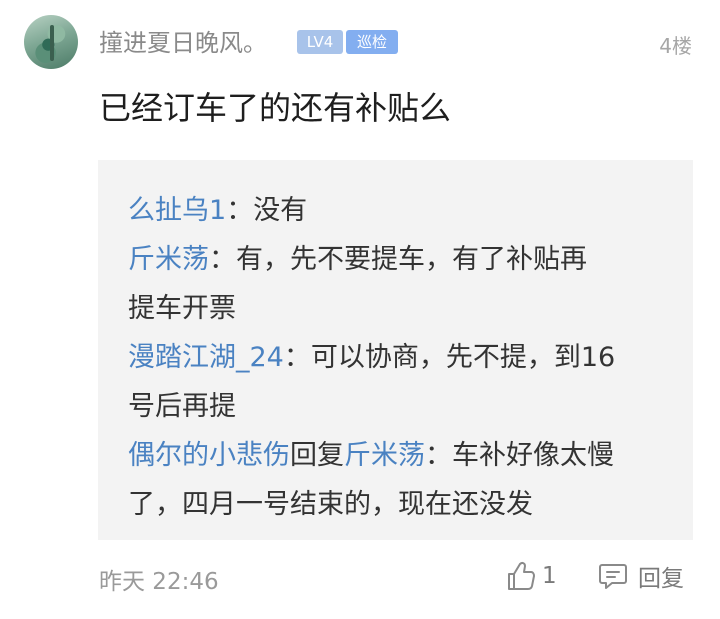  I want to click on reply-user: 漫踏江湖_24, so click(206, 357).